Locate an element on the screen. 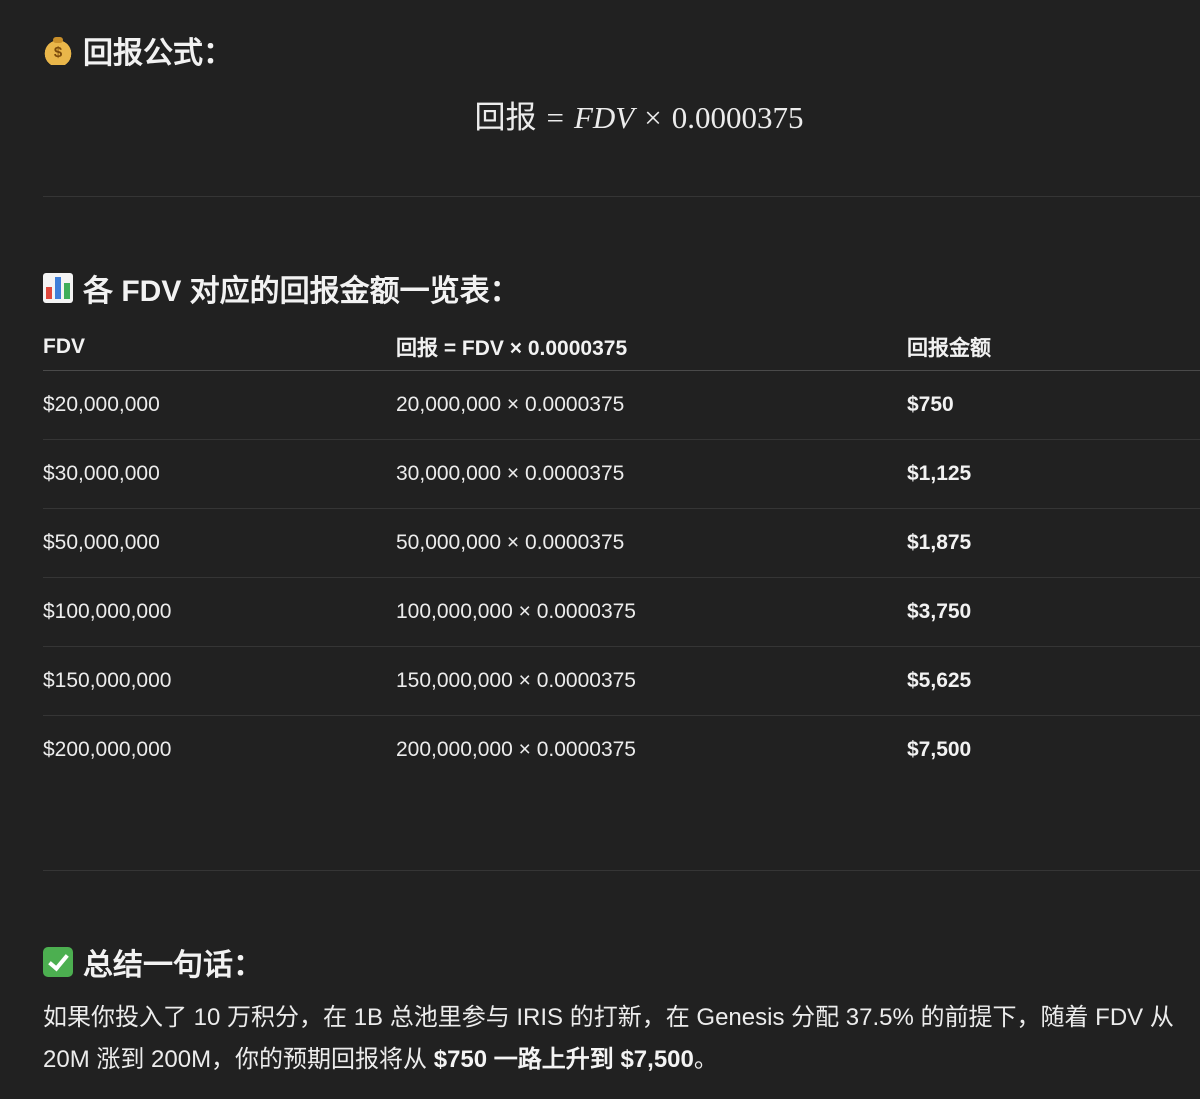 The image size is (1200, 1099). bar-chart-icon is located at coordinates (58, 288).